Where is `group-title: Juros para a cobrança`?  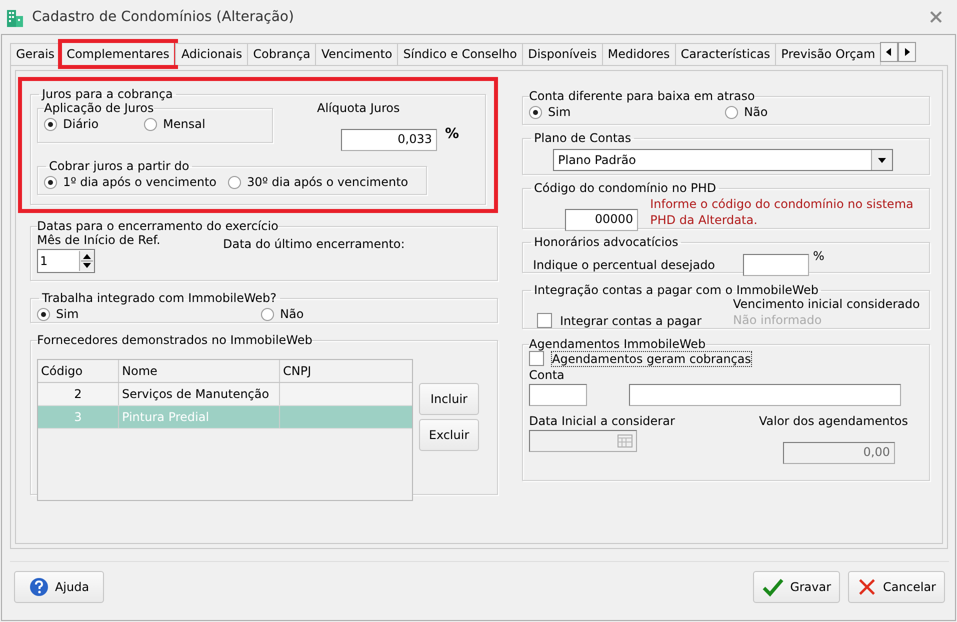
group-title: Juros para a cobrança is located at coordinates (107, 94).